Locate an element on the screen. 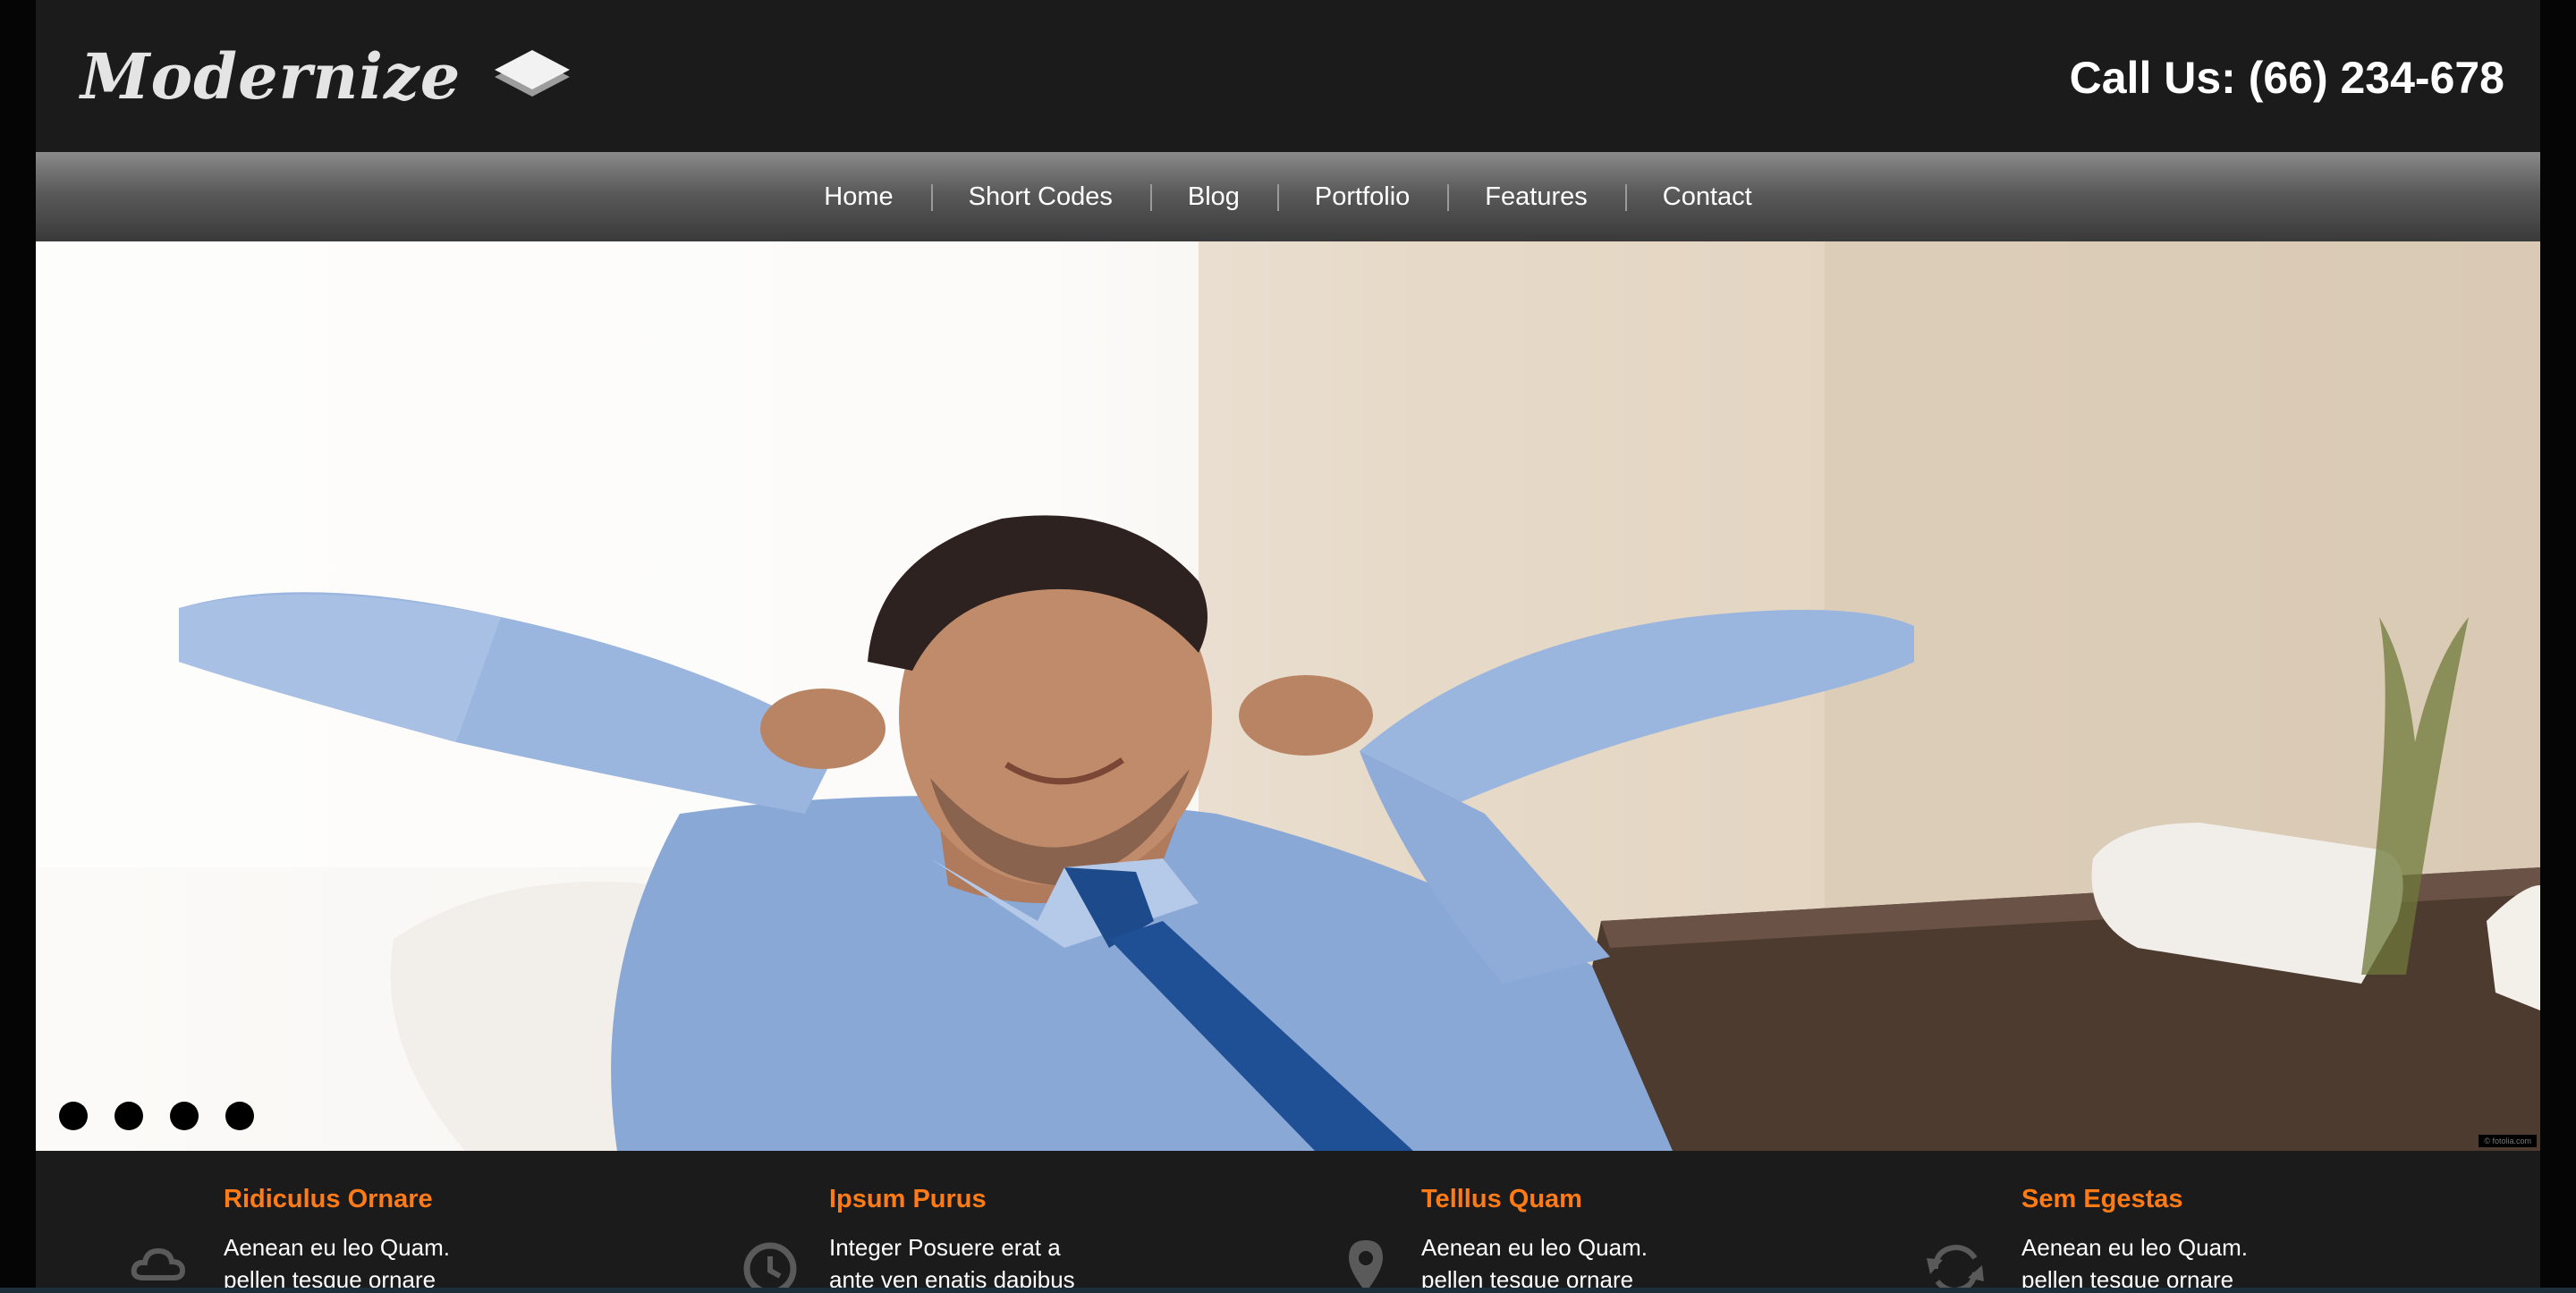 Image resolution: width=2576 pixels, height=1293 pixels. layers-logo-icon is located at coordinates (533, 74).